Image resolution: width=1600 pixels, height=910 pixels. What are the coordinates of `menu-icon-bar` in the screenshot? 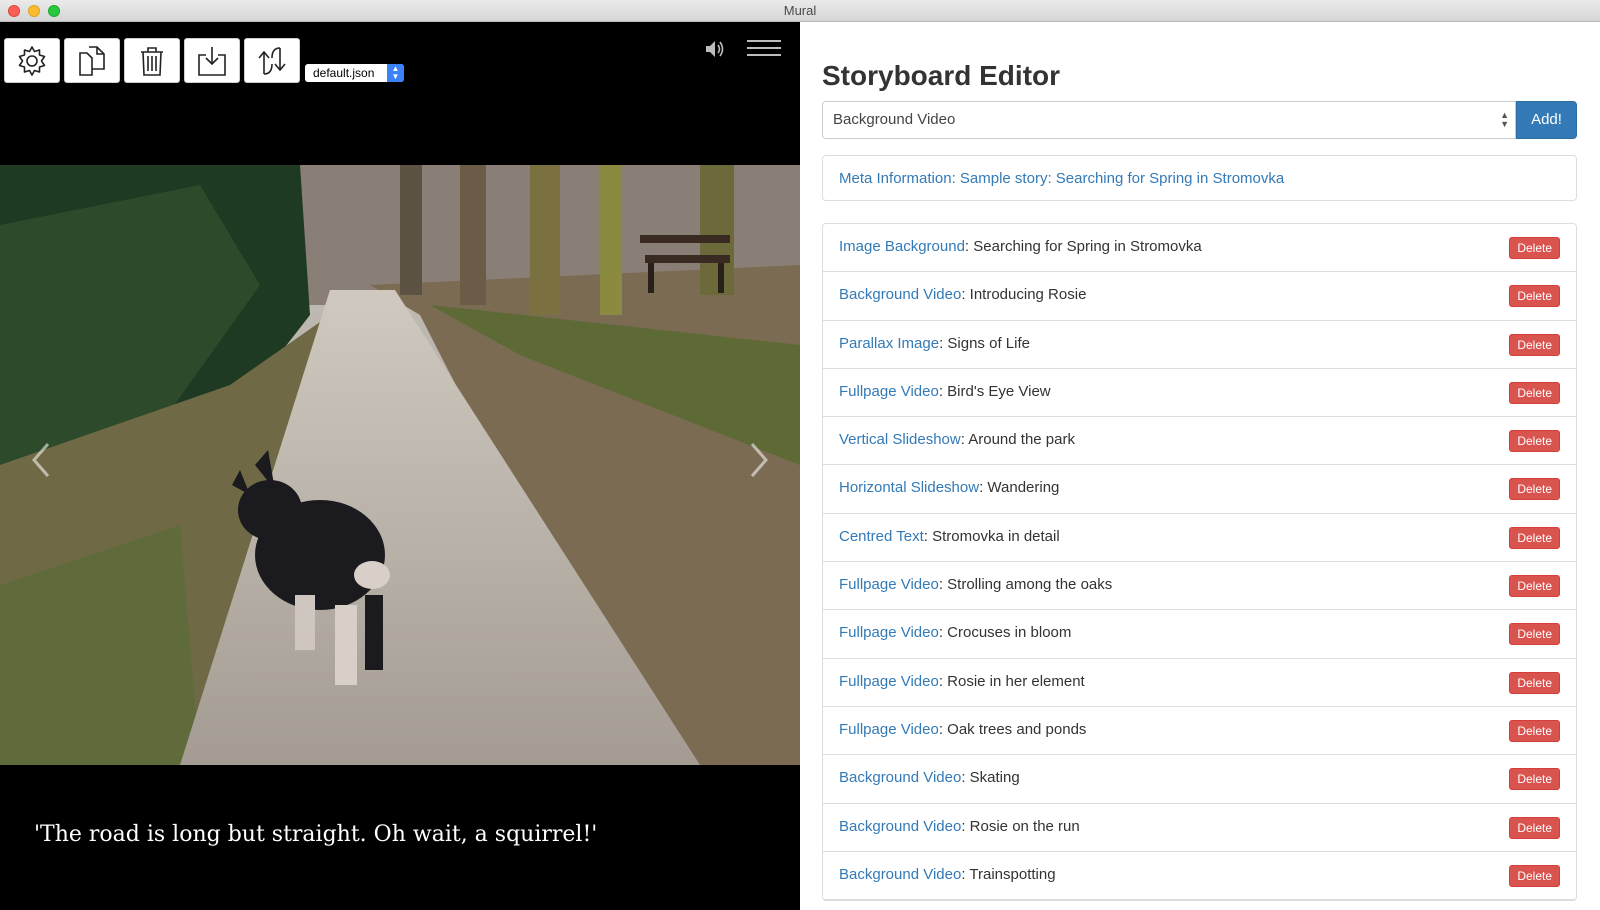 It's located at (764, 48).